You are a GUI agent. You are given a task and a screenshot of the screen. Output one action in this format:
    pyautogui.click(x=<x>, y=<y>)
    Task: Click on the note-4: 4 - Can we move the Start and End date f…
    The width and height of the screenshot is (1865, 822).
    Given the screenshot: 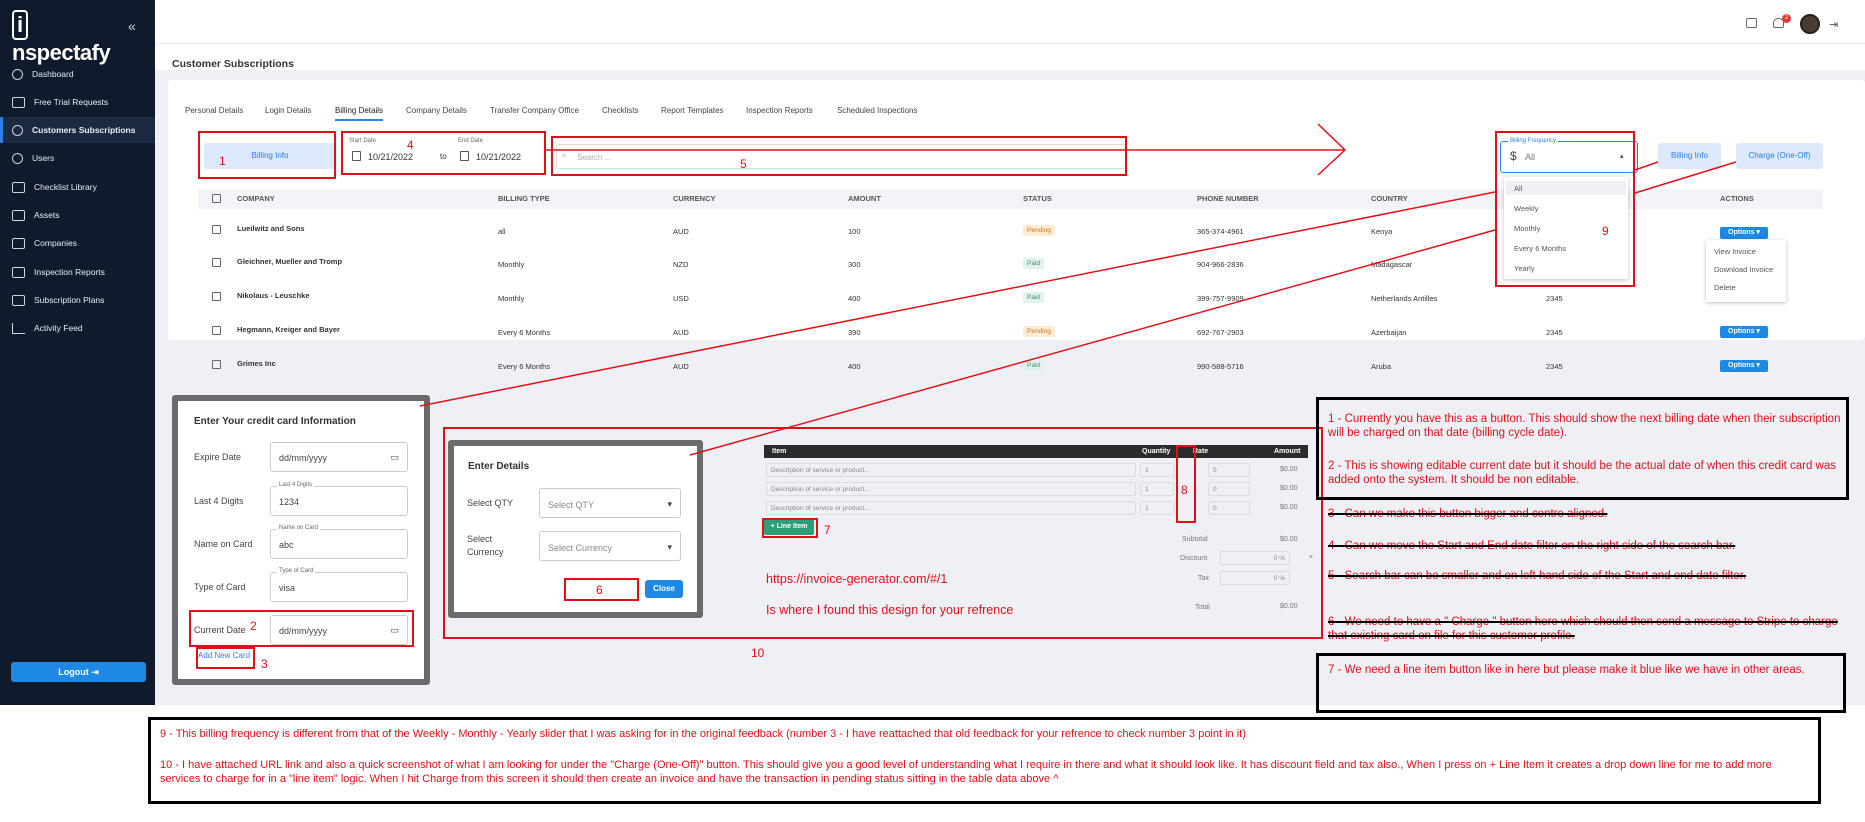 What is the action you would take?
    pyautogui.click(x=1532, y=546)
    